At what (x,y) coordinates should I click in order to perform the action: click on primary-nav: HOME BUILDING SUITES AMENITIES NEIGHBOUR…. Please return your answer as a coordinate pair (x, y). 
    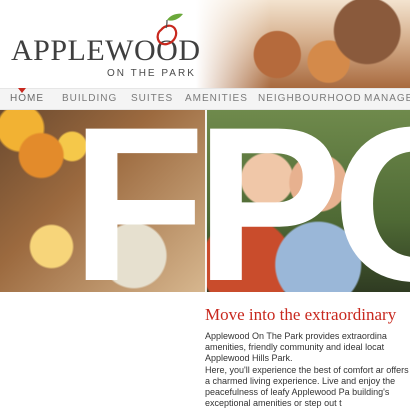
    Looking at the image, I should click on (205, 99).